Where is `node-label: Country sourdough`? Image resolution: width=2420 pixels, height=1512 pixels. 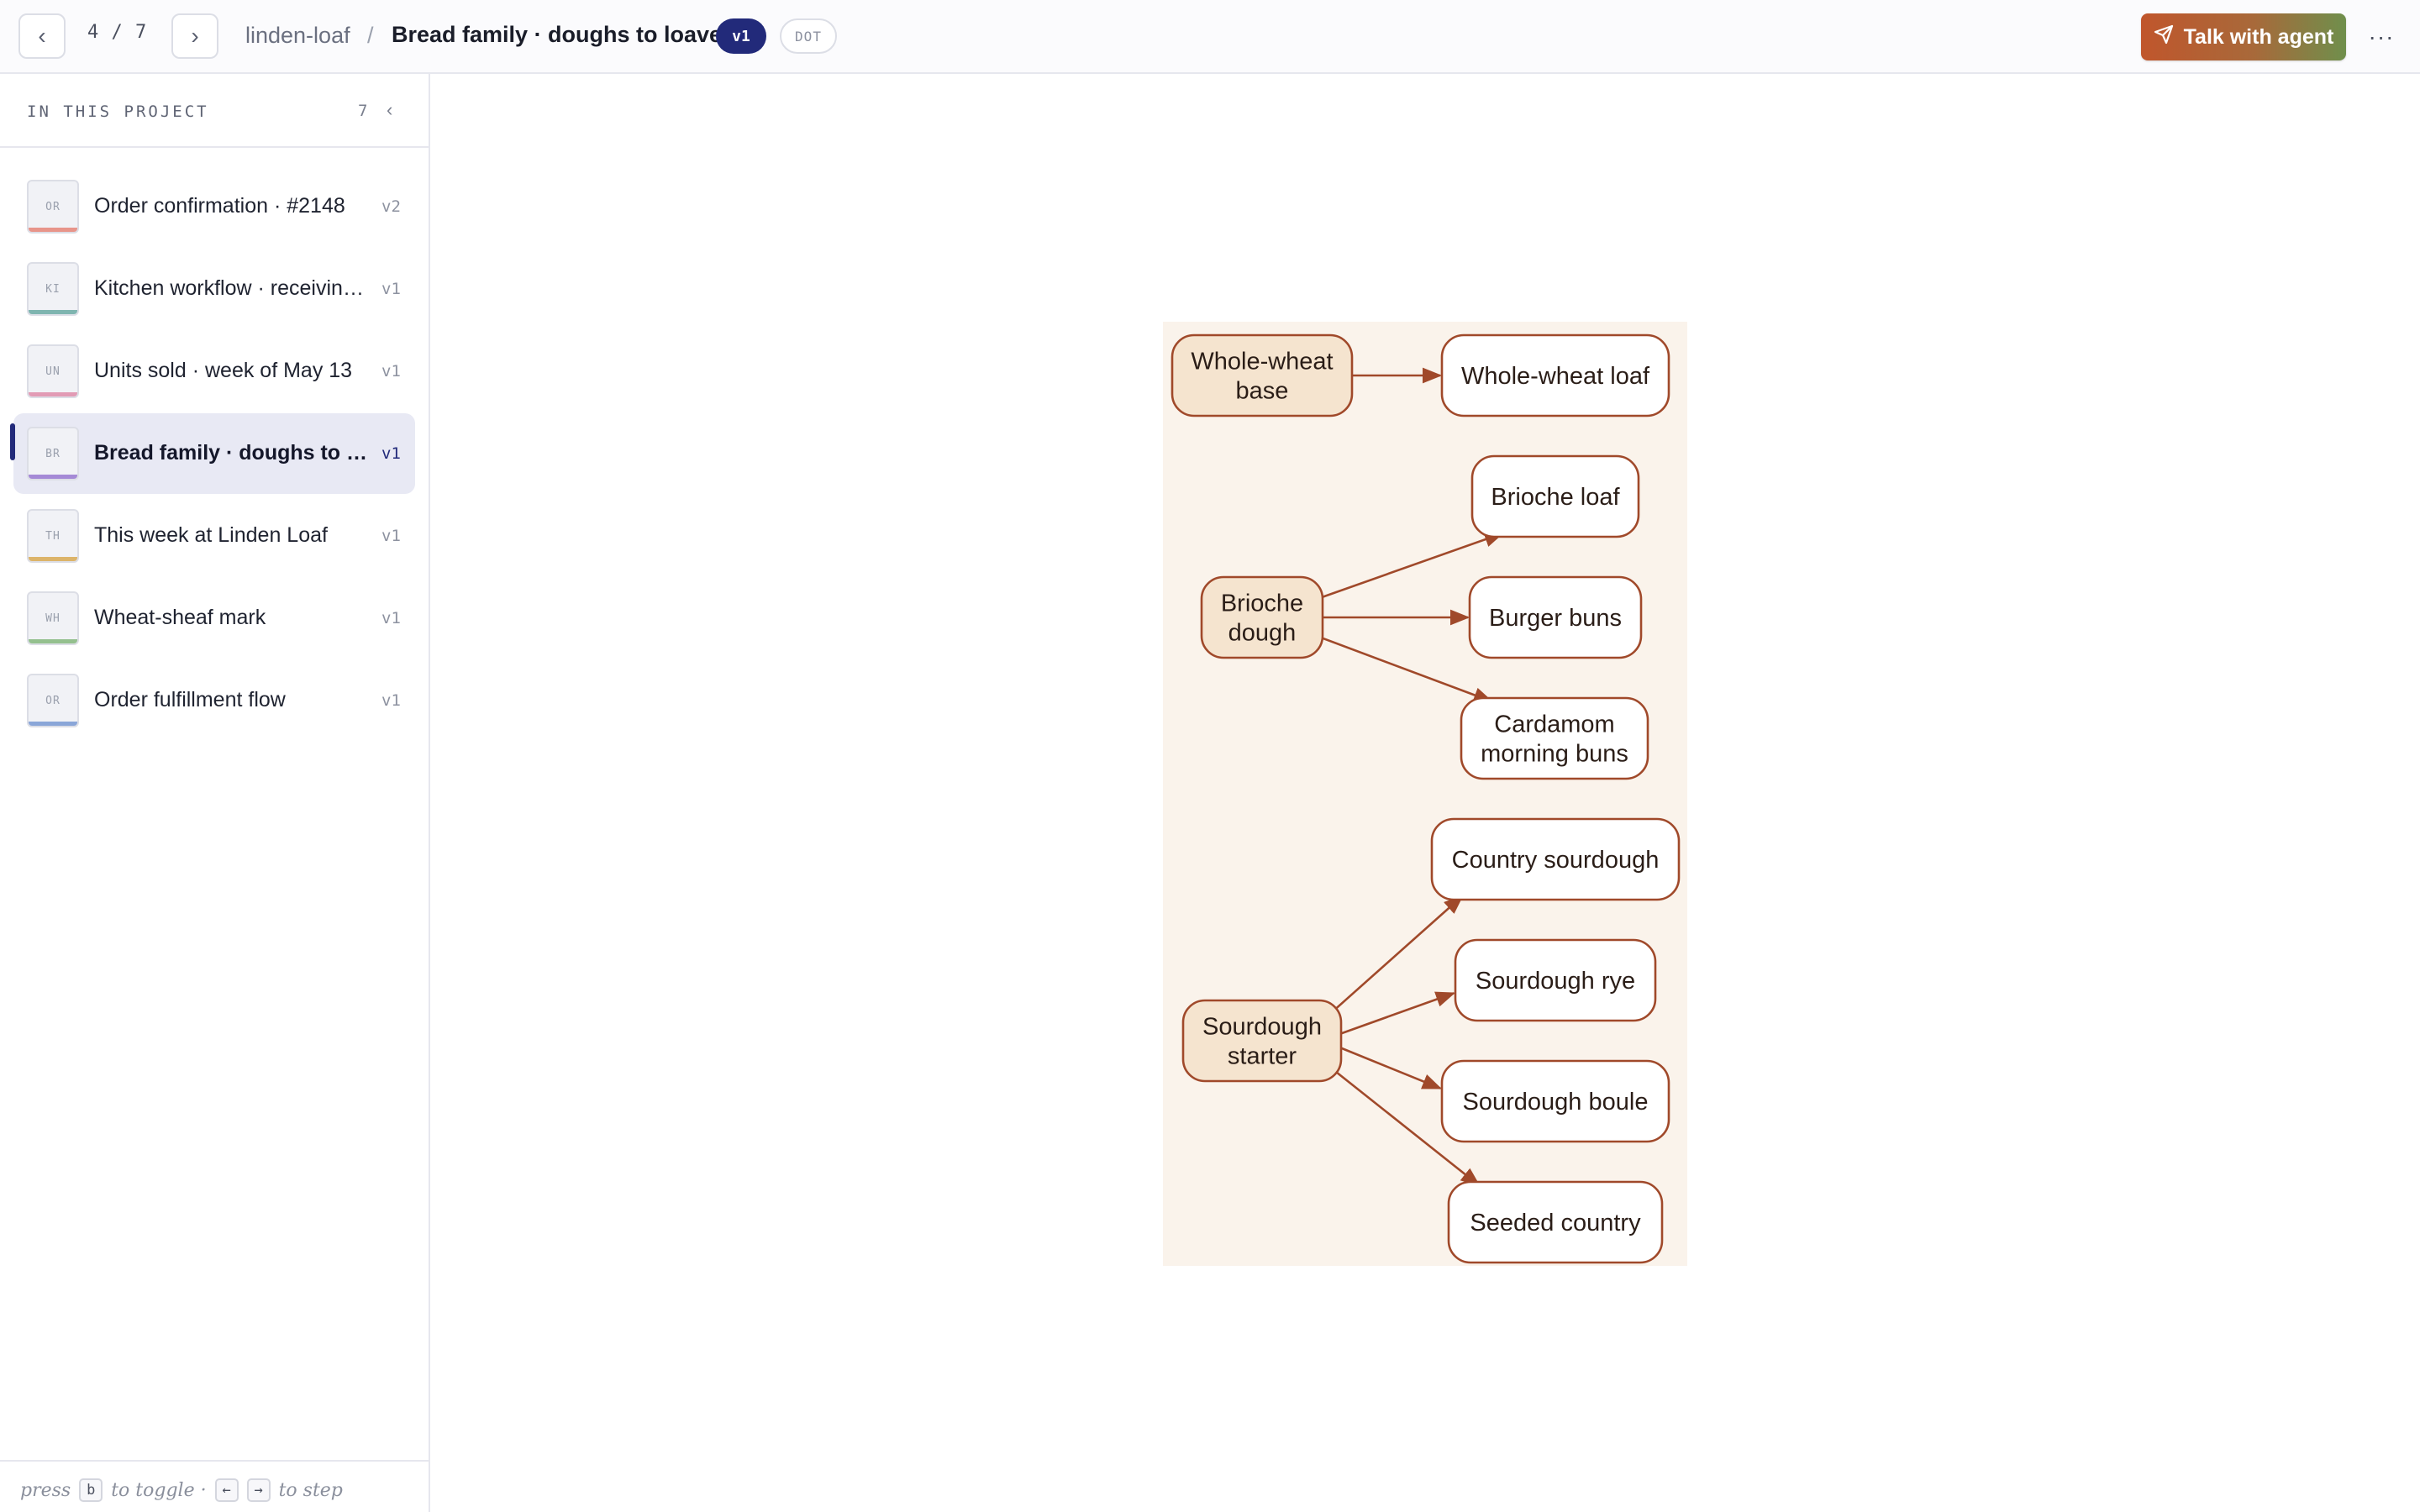
node-label: Country sourdough is located at coordinates (1556, 860).